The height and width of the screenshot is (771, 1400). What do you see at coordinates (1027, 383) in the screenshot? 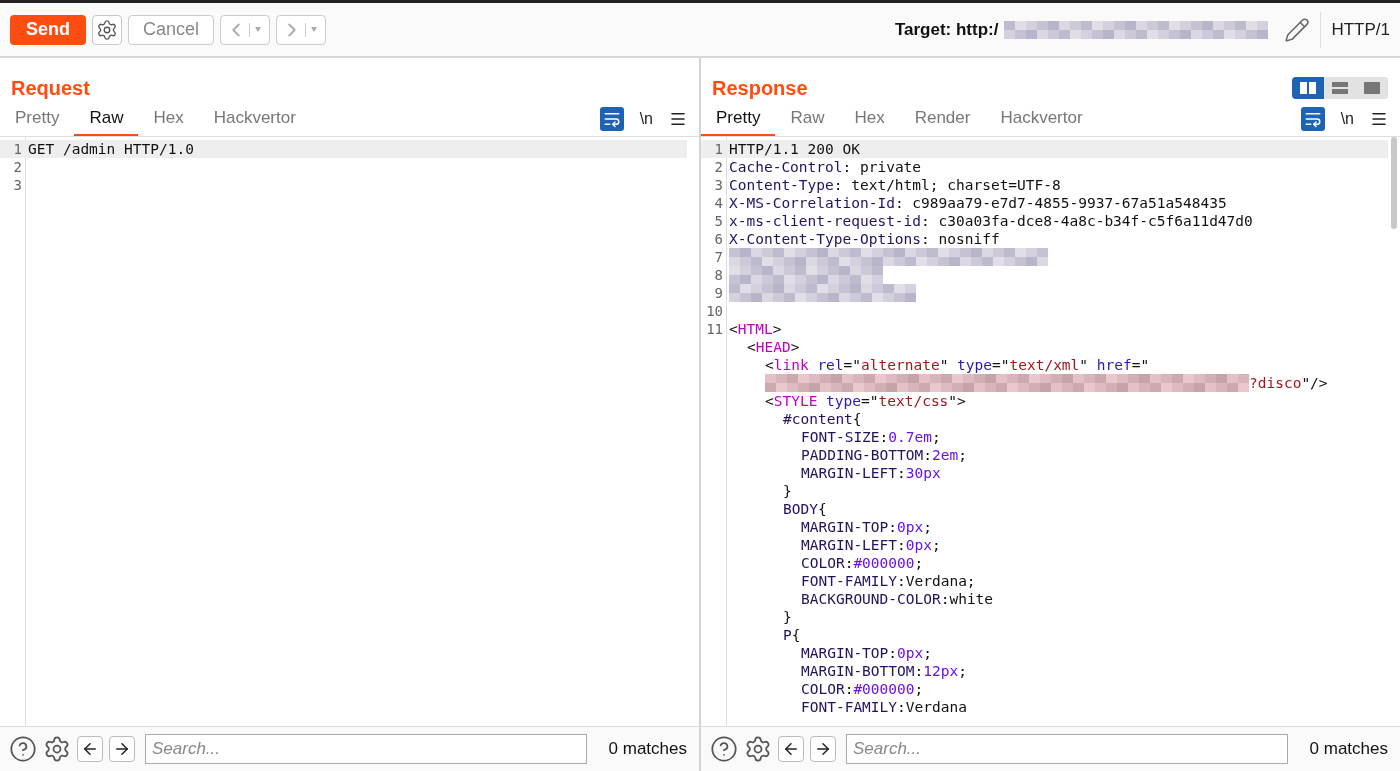
I see `code-line: ?disco"/>` at bounding box center [1027, 383].